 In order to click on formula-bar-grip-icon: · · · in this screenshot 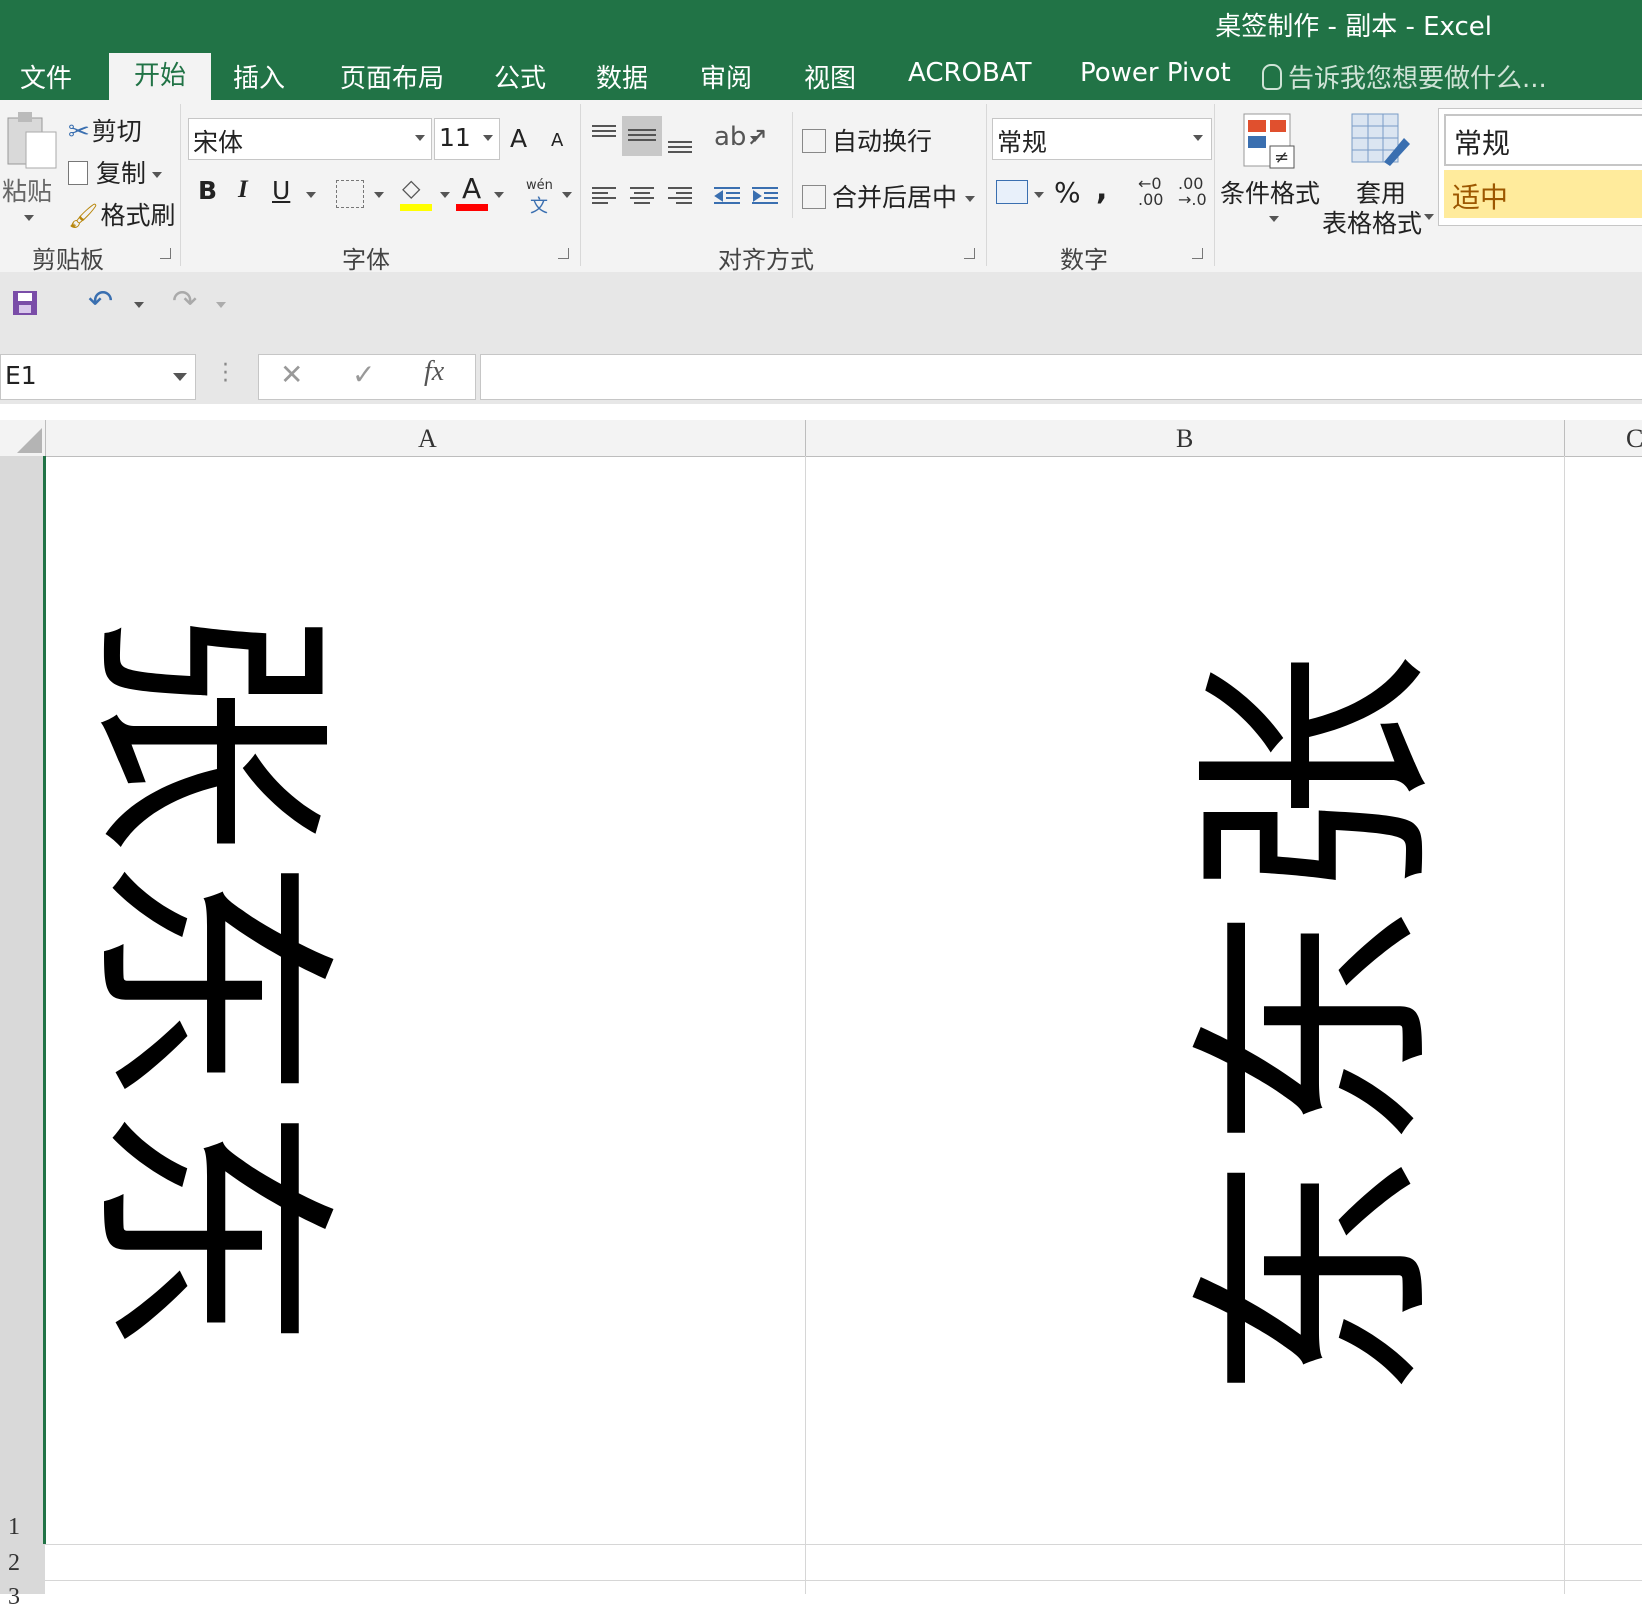, I will do `click(225, 374)`.